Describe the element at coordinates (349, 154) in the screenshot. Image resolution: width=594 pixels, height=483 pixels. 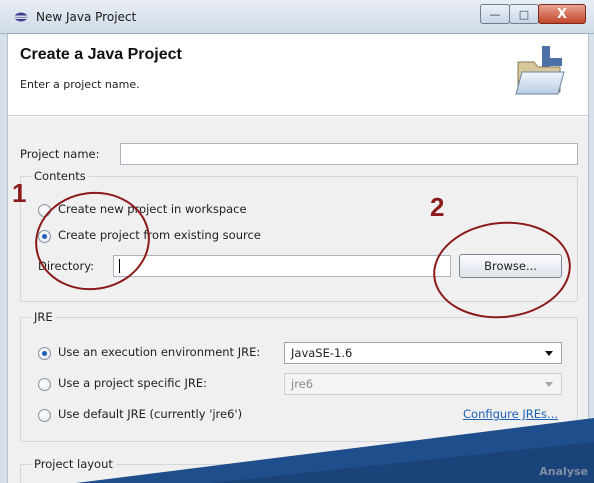
I see `project-name-input` at that location.